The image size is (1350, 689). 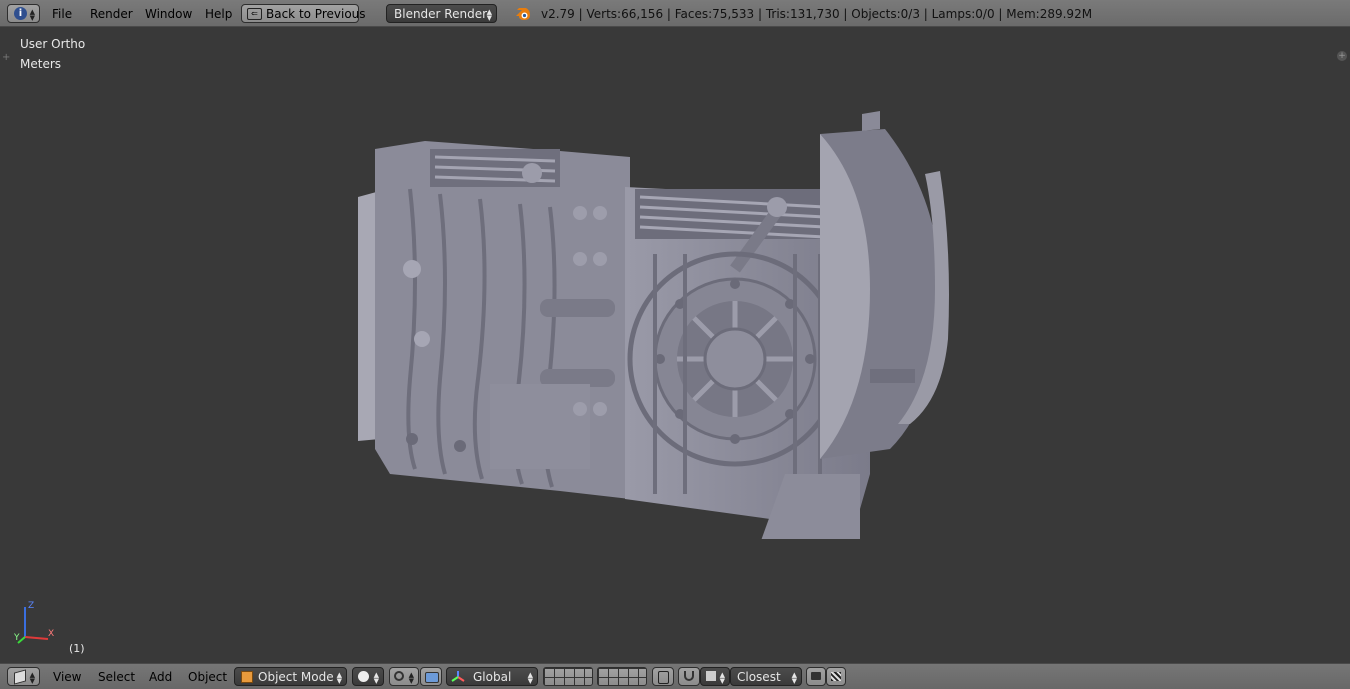 What do you see at coordinates (316, 14) in the screenshot?
I see `back-to-previous-label: Back to Previous` at bounding box center [316, 14].